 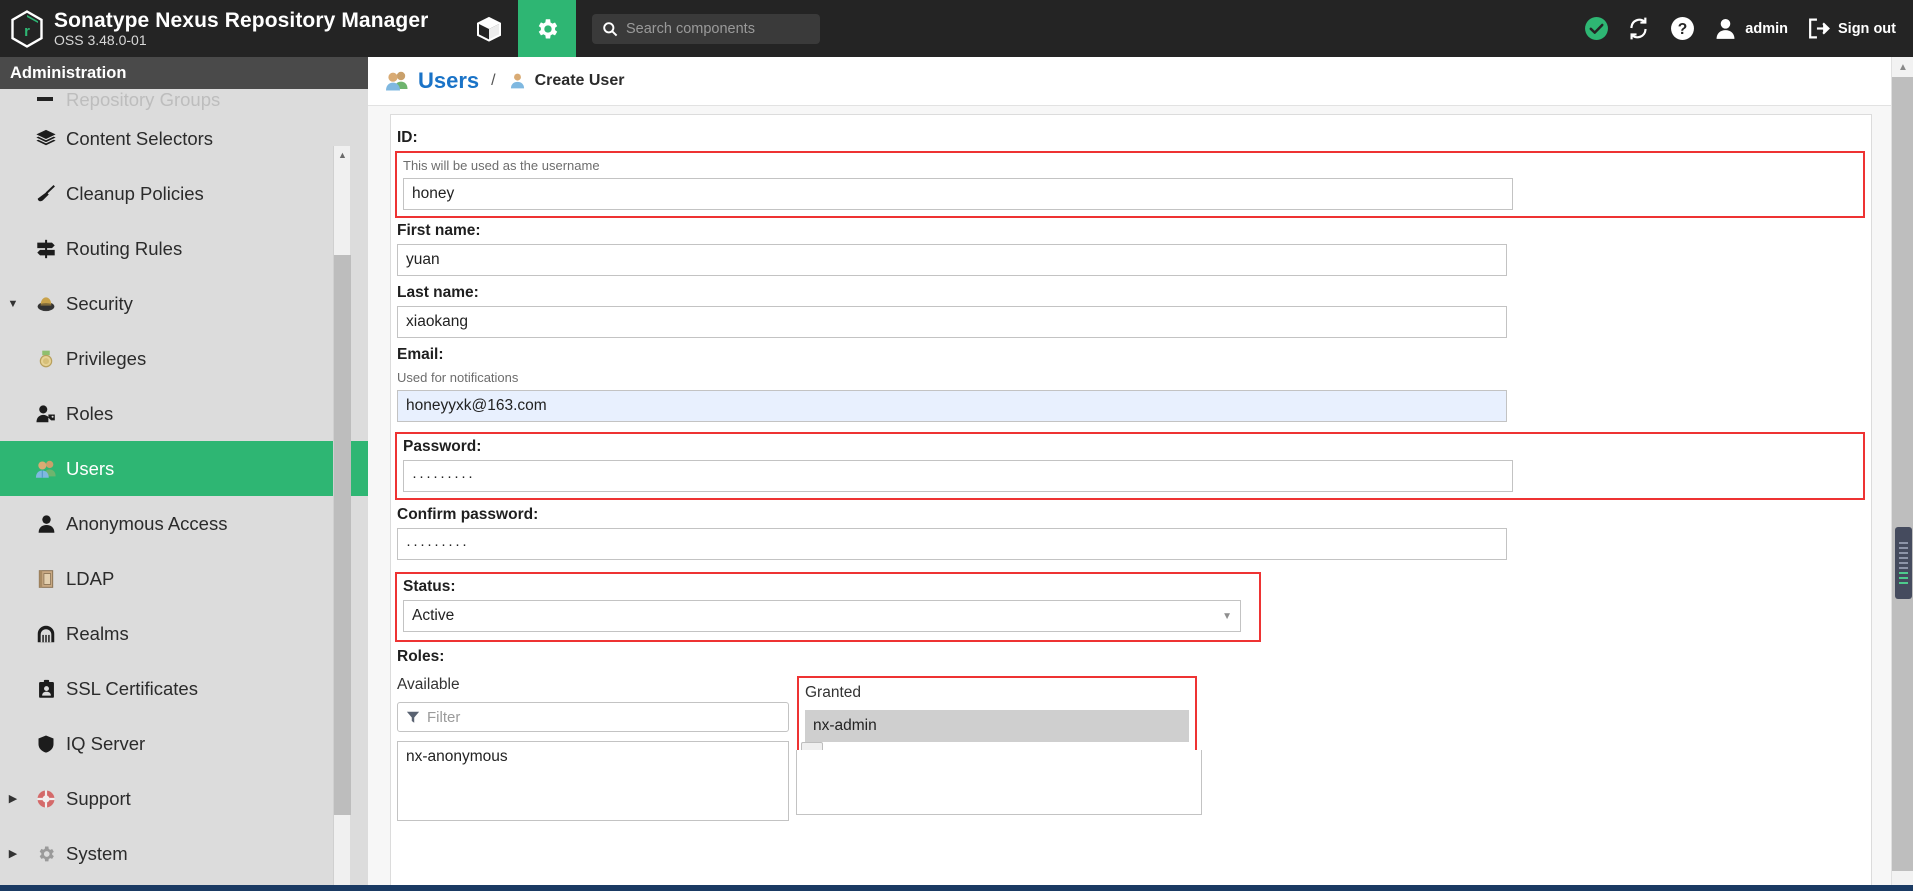 What do you see at coordinates (46, 799) in the screenshot?
I see `life-ring-icon` at bounding box center [46, 799].